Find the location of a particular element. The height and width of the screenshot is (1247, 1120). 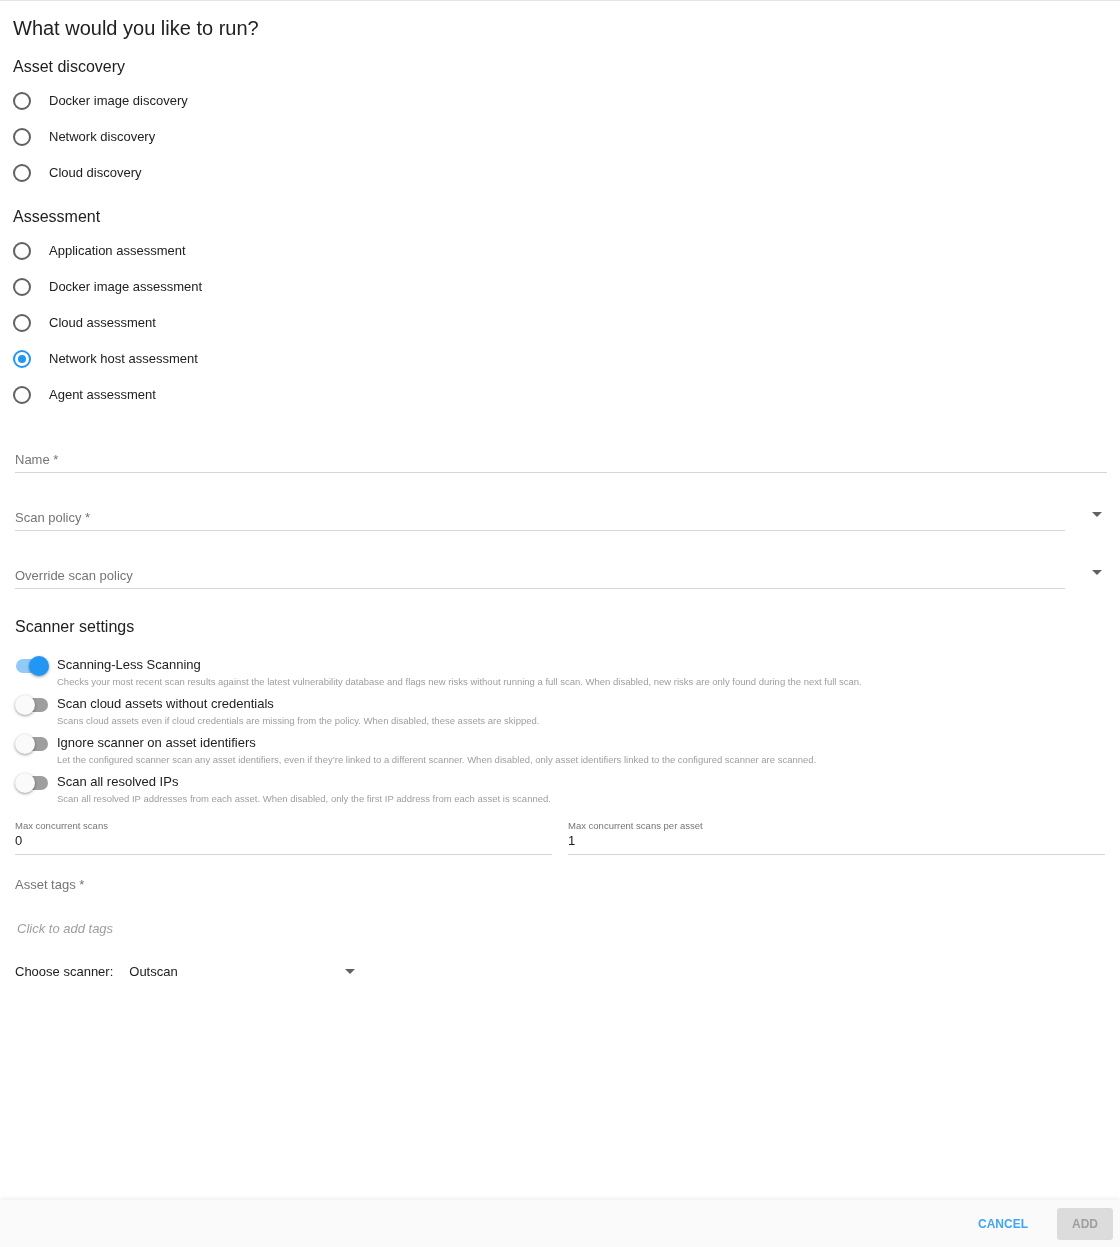

toggle-description: Scans cloud assets even if cloud credentials are missing from the policy. When disabled, these assets are skipped. is located at coordinates (298, 720).